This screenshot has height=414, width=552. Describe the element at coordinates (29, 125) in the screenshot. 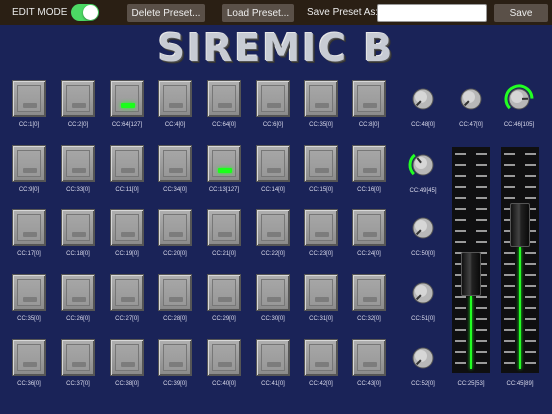

I see `pad-label: CC:1[0]` at that location.